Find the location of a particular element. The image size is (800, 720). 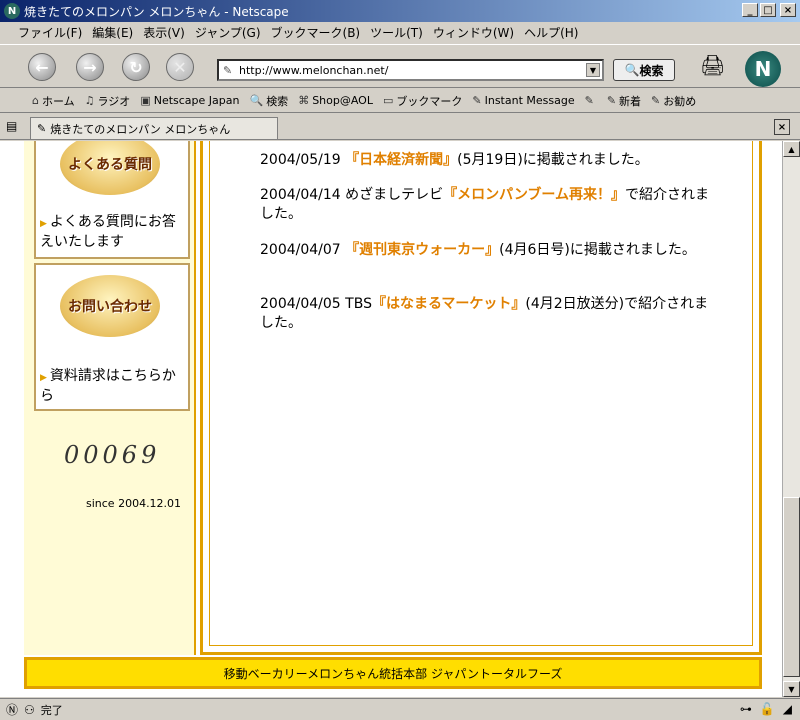

url-bar: ✎ ▼ is located at coordinates (410, 70).